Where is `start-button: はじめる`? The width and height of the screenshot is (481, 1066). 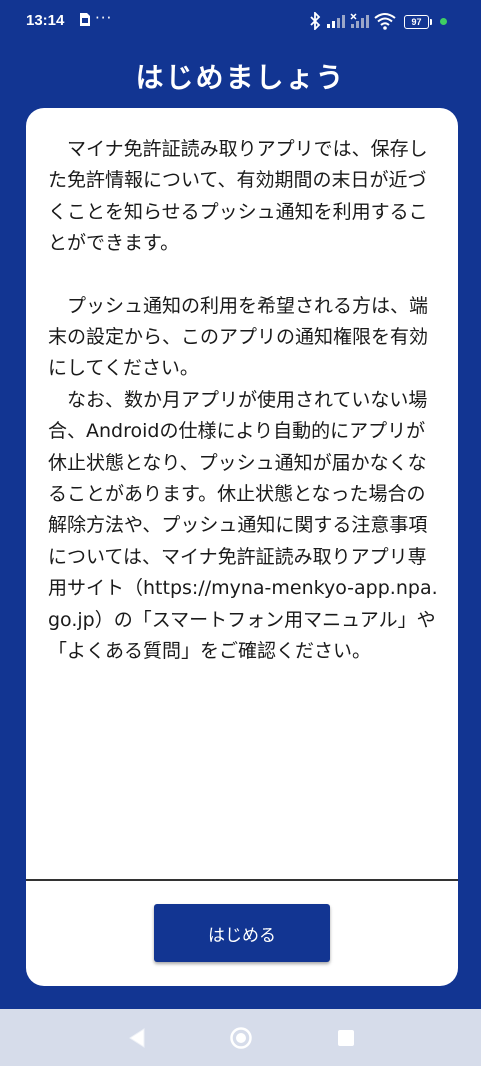 start-button: はじめる is located at coordinates (242, 933).